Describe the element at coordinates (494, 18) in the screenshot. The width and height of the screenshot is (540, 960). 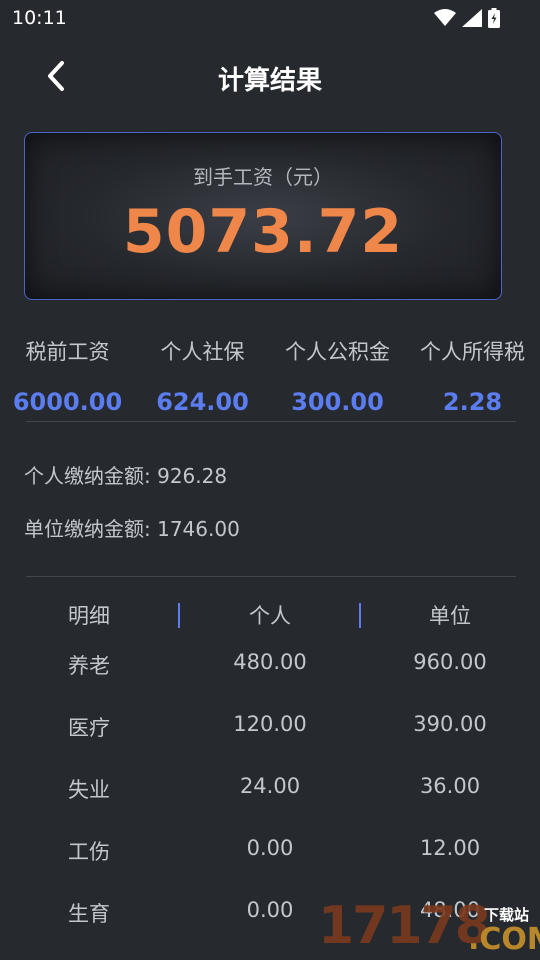
I see `battery-icon` at that location.